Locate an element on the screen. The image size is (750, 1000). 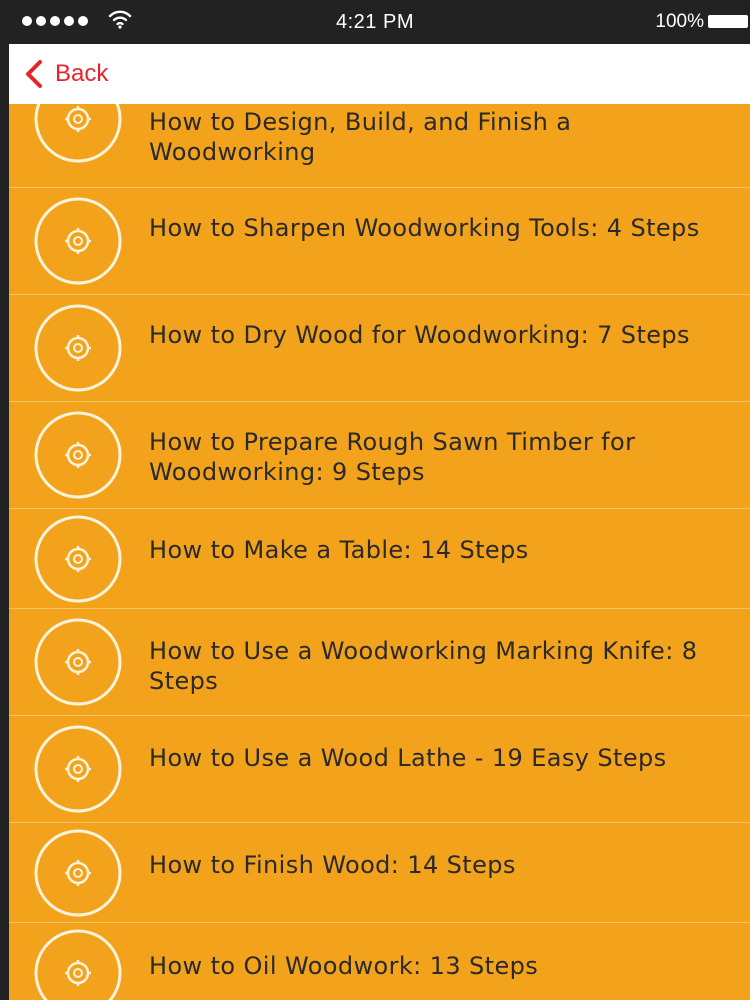
battery-percent: 100% is located at coordinates (679, 21).